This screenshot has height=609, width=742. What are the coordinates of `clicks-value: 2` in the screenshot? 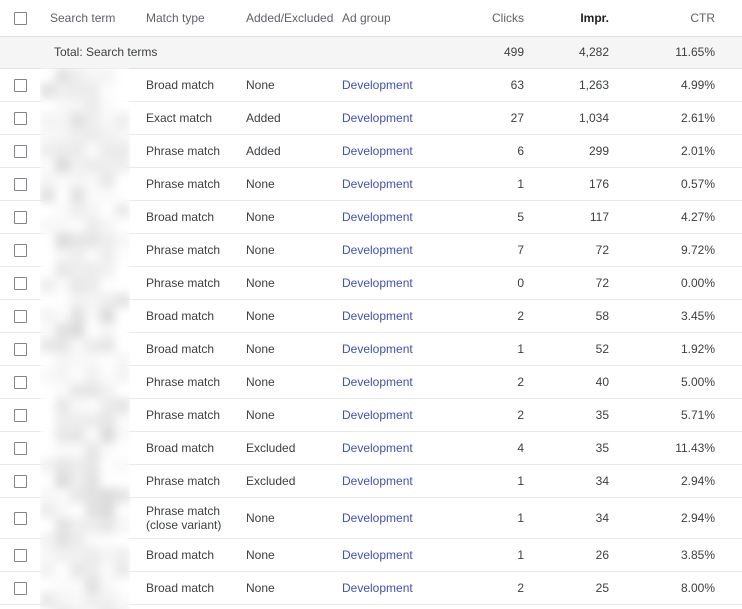 It's located at (520, 315).